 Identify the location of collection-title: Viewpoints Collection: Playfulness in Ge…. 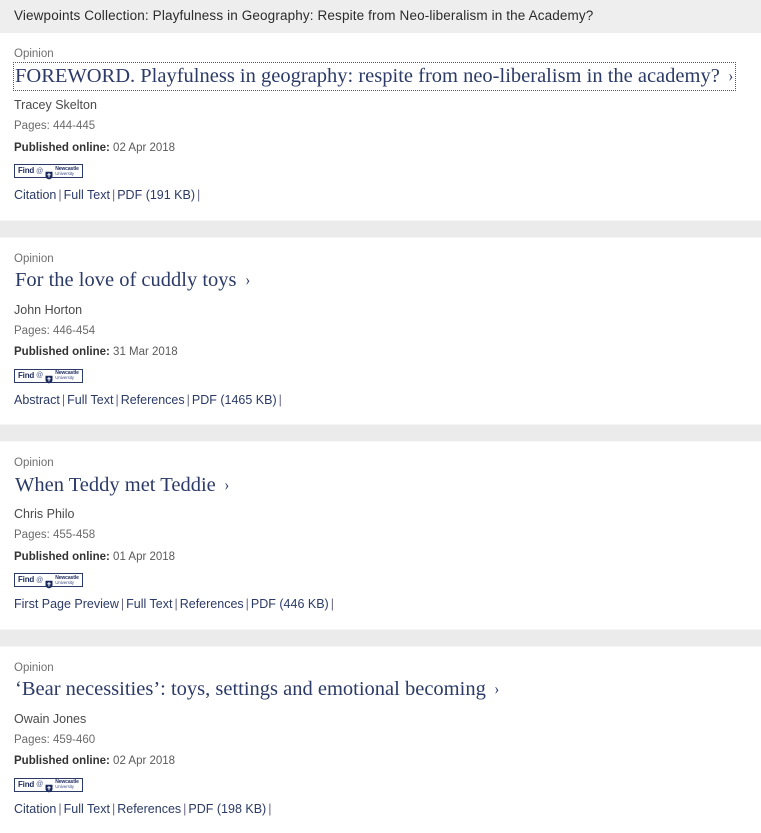
(303, 16).